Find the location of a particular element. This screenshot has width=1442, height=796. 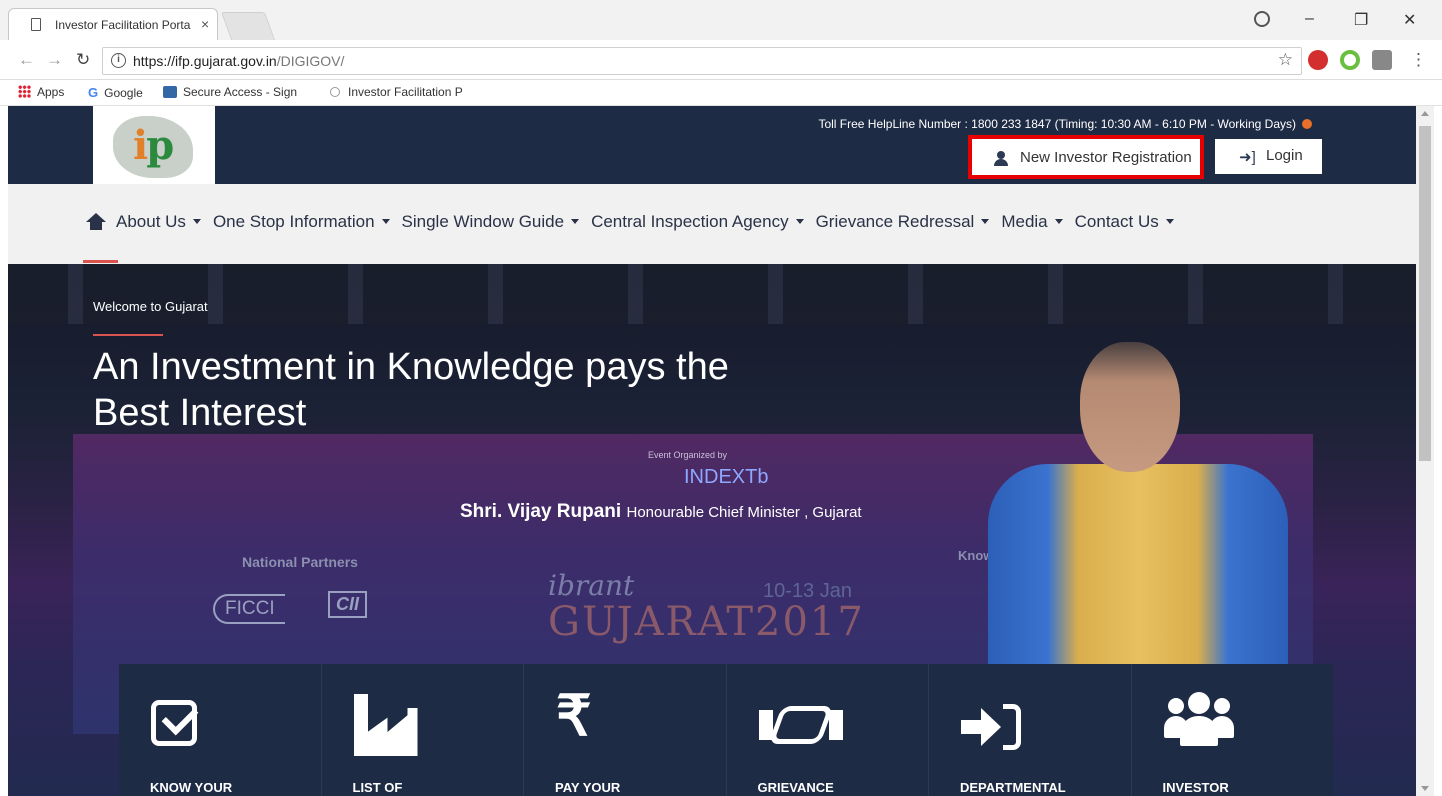

forward-icon: → is located at coordinates (54, 60).